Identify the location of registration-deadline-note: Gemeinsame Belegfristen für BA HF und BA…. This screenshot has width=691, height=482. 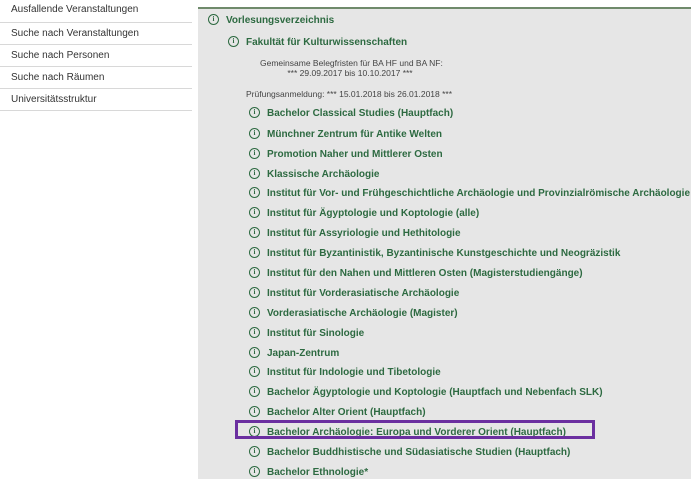
(351, 68).